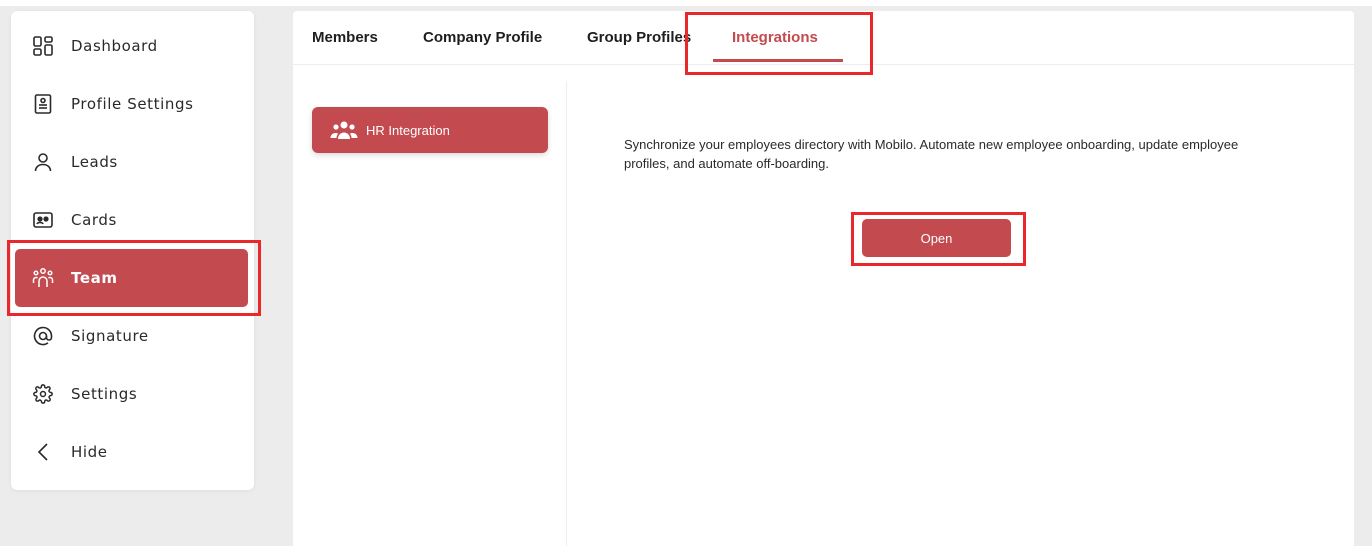 The image size is (1372, 546). I want to click on tab-company-profile: Company Profile, so click(482, 37).